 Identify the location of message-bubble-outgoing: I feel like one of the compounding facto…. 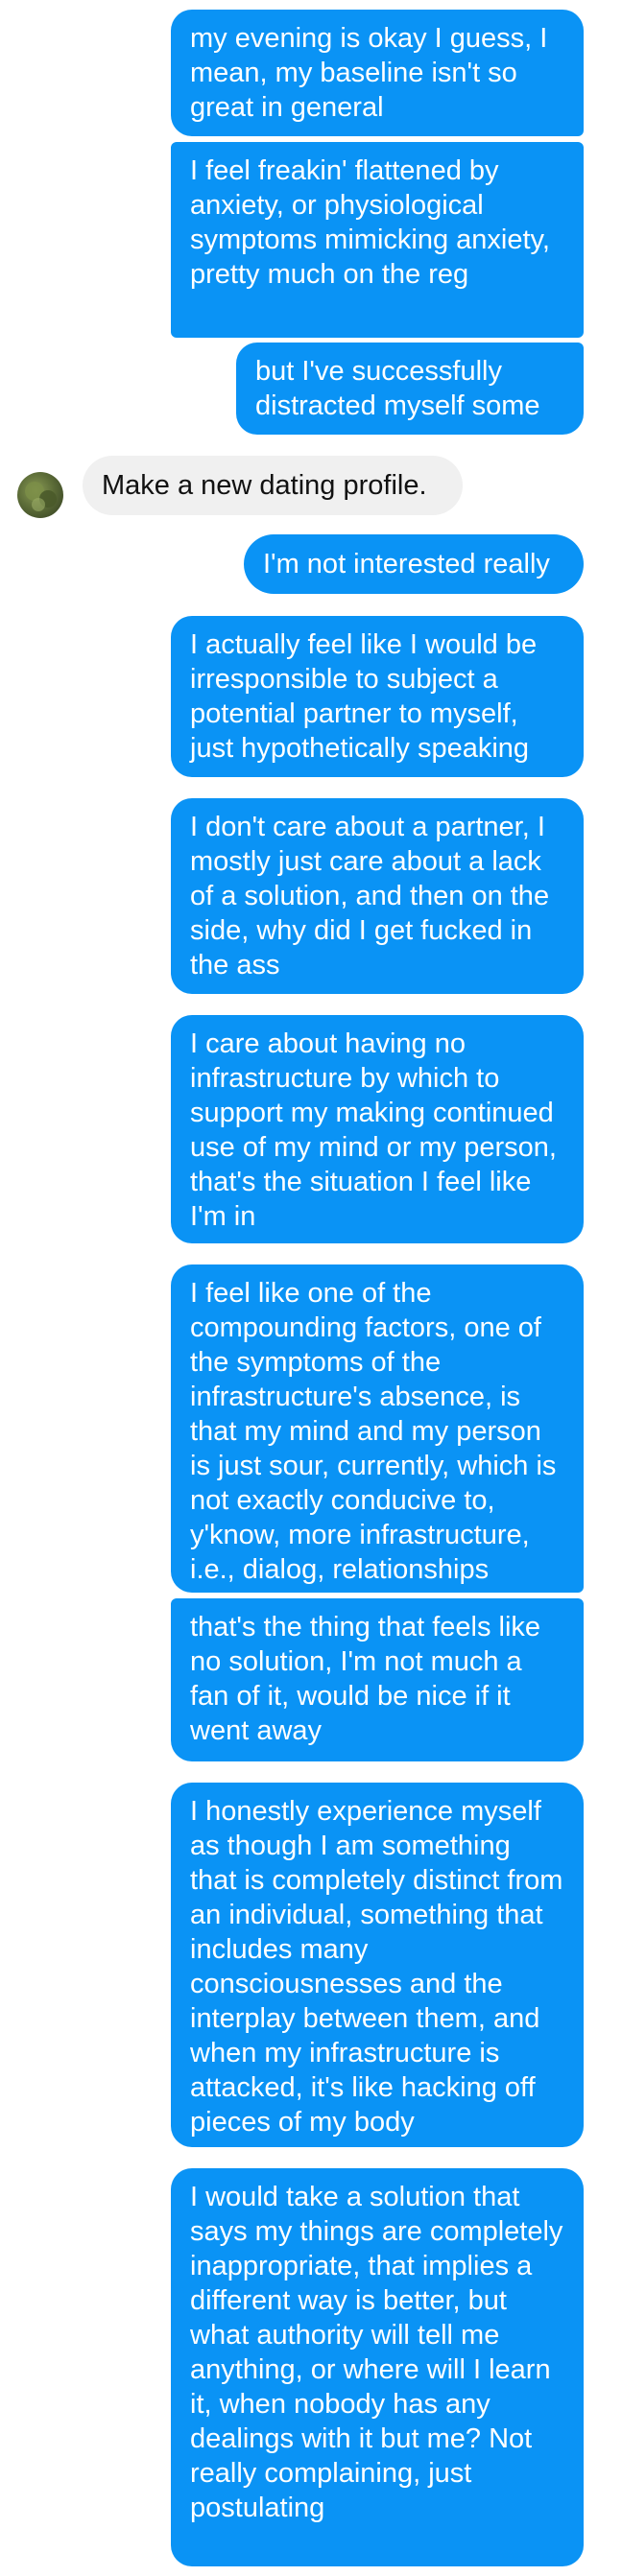
(378, 1429).